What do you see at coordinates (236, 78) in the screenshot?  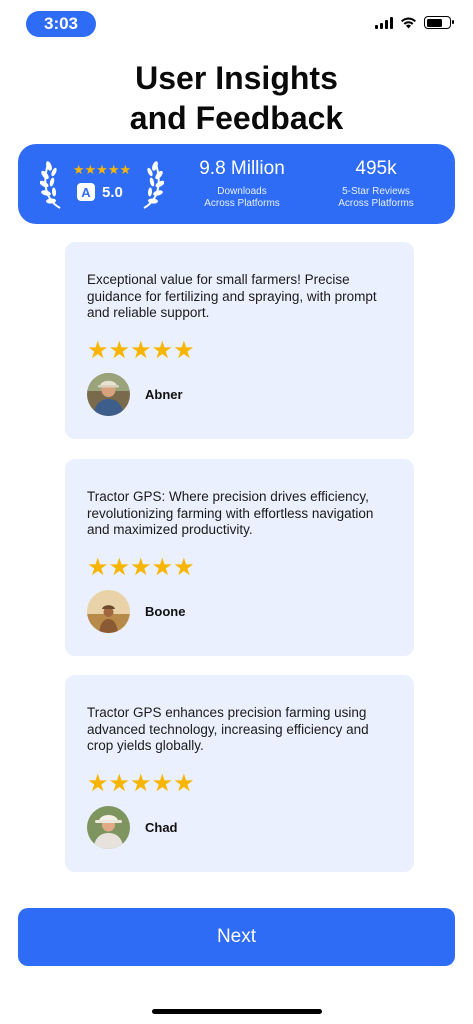 I see `page-title-line1: User Insights` at bounding box center [236, 78].